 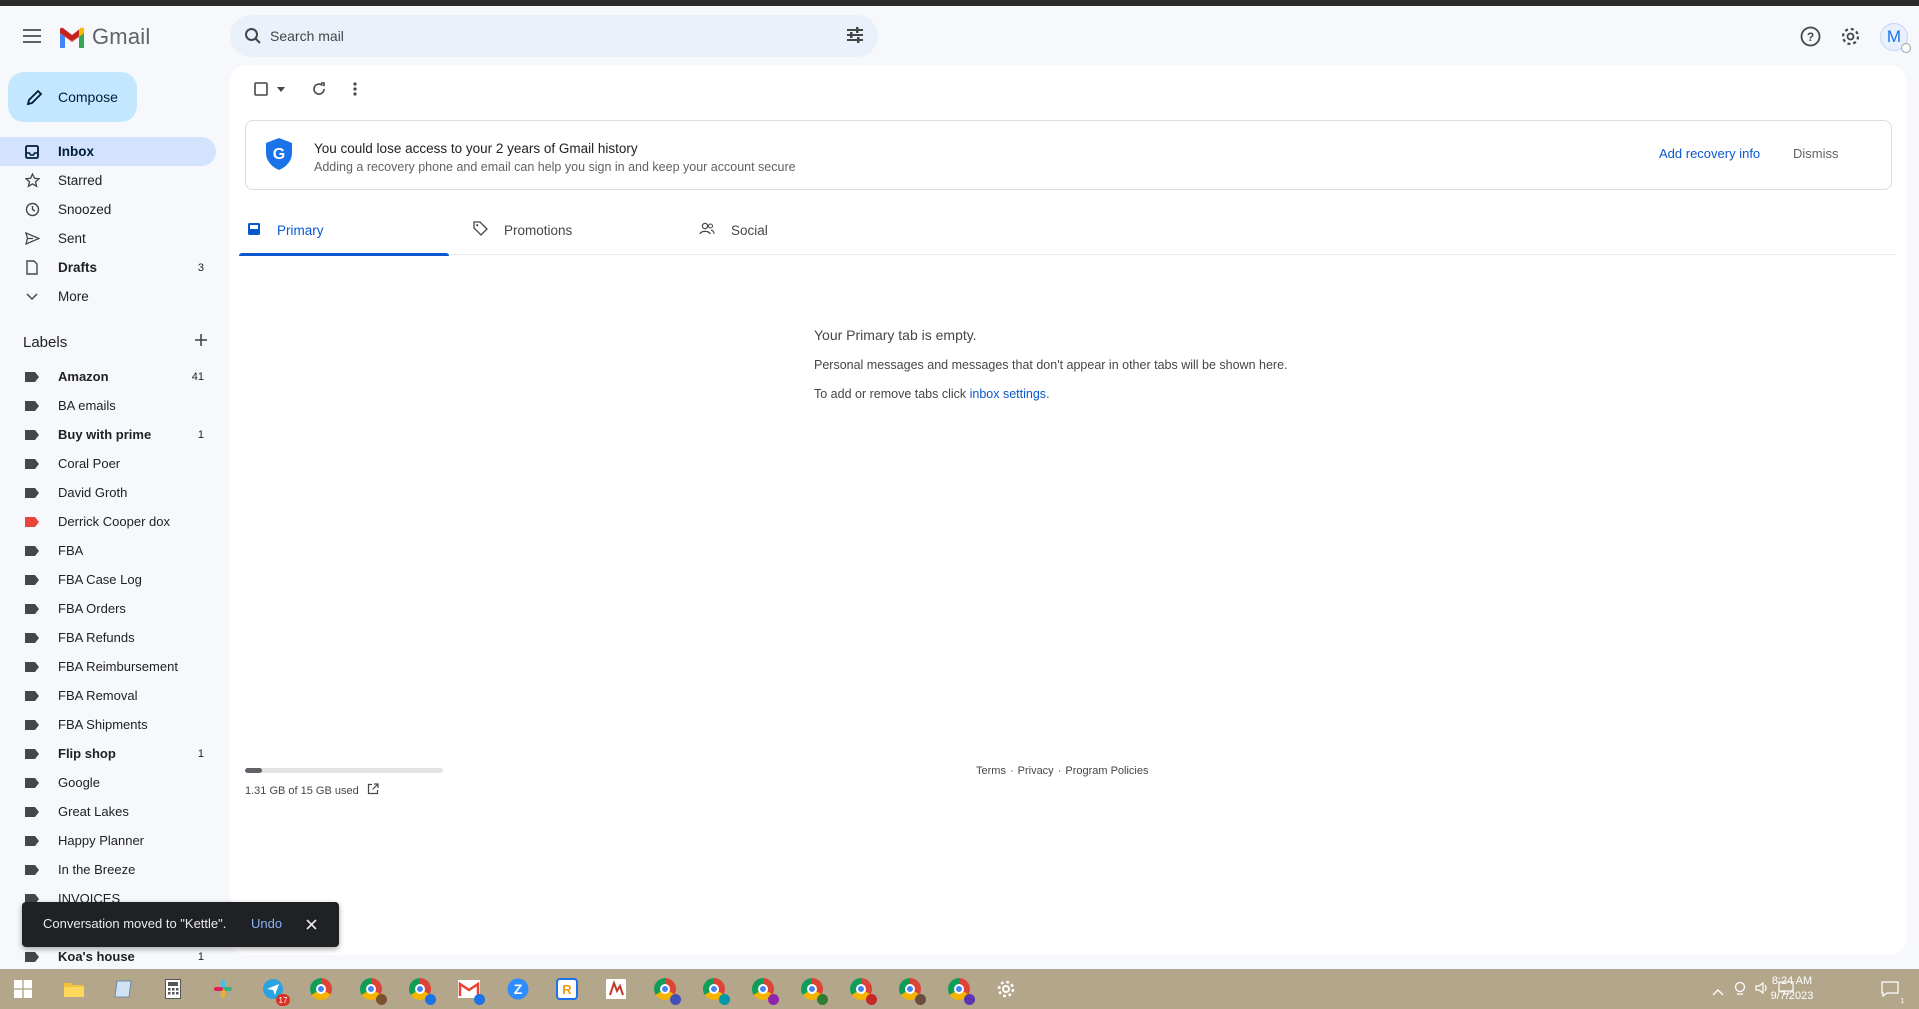 What do you see at coordinates (108, 666) in the screenshot?
I see `sidebar-label-fba-reimbursement: FBA Reimbursement` at bounding box center [108, 666].